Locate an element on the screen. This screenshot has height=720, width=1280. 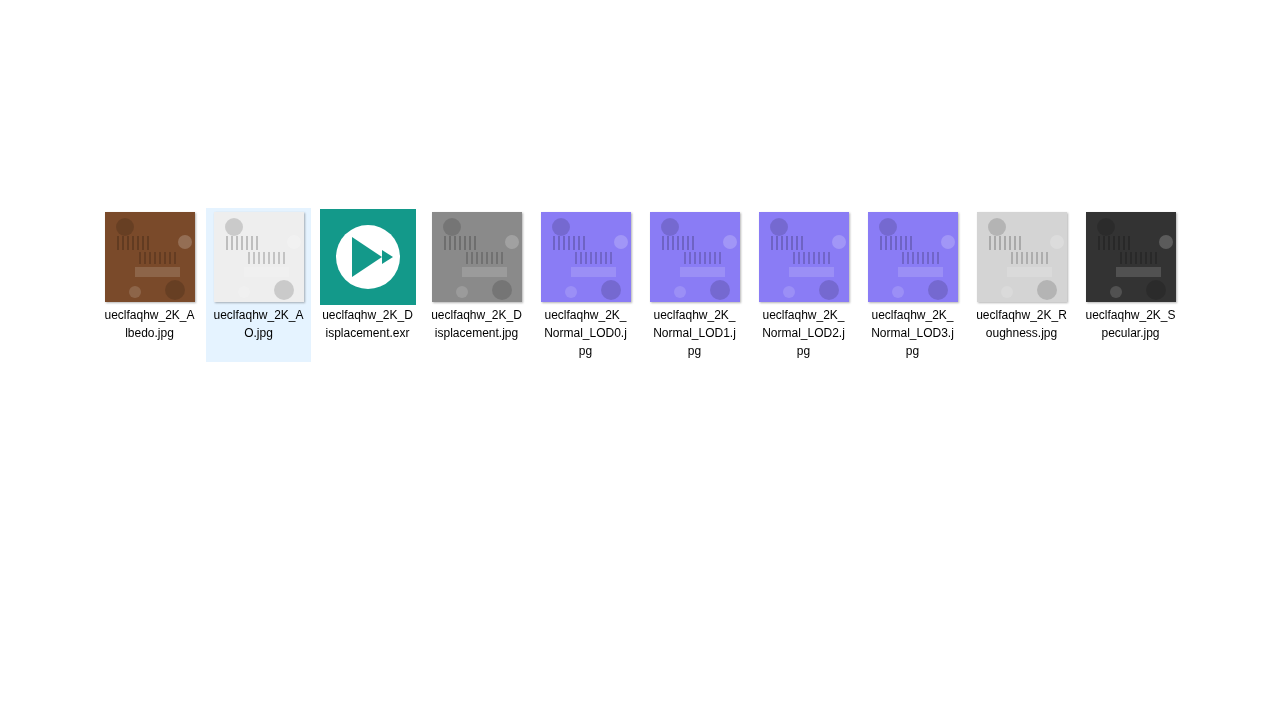
file-item: ueclfaqhw_2K_A O.jpg is located at coordinates (258, 285).